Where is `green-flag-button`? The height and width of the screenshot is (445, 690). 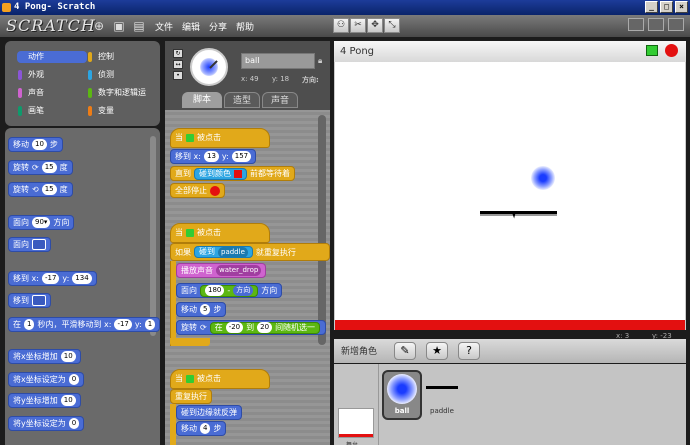
green-flag-button is located at coordinates (652, 50).